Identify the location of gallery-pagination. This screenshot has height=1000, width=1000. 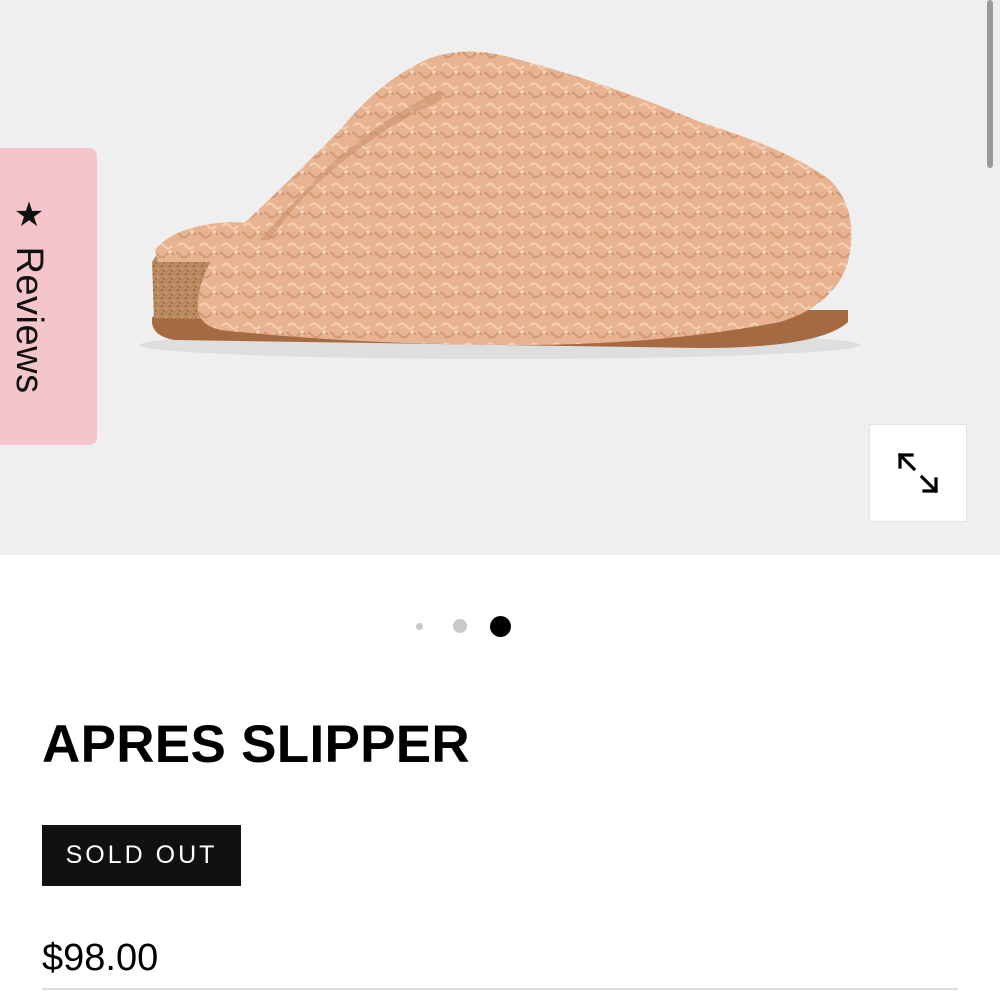
(500, 626).